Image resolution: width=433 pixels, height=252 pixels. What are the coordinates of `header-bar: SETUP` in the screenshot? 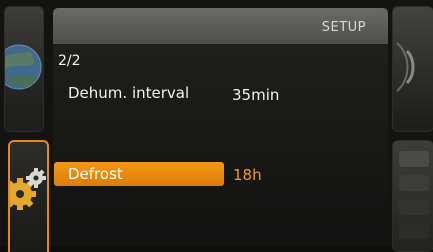 It's located at (220, 28).